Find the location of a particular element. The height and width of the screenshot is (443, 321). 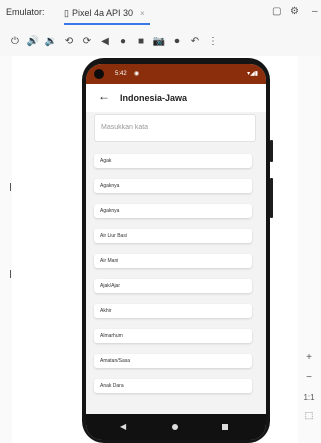

list-item: Air Liur Basi is located at coordinates (173, 236).